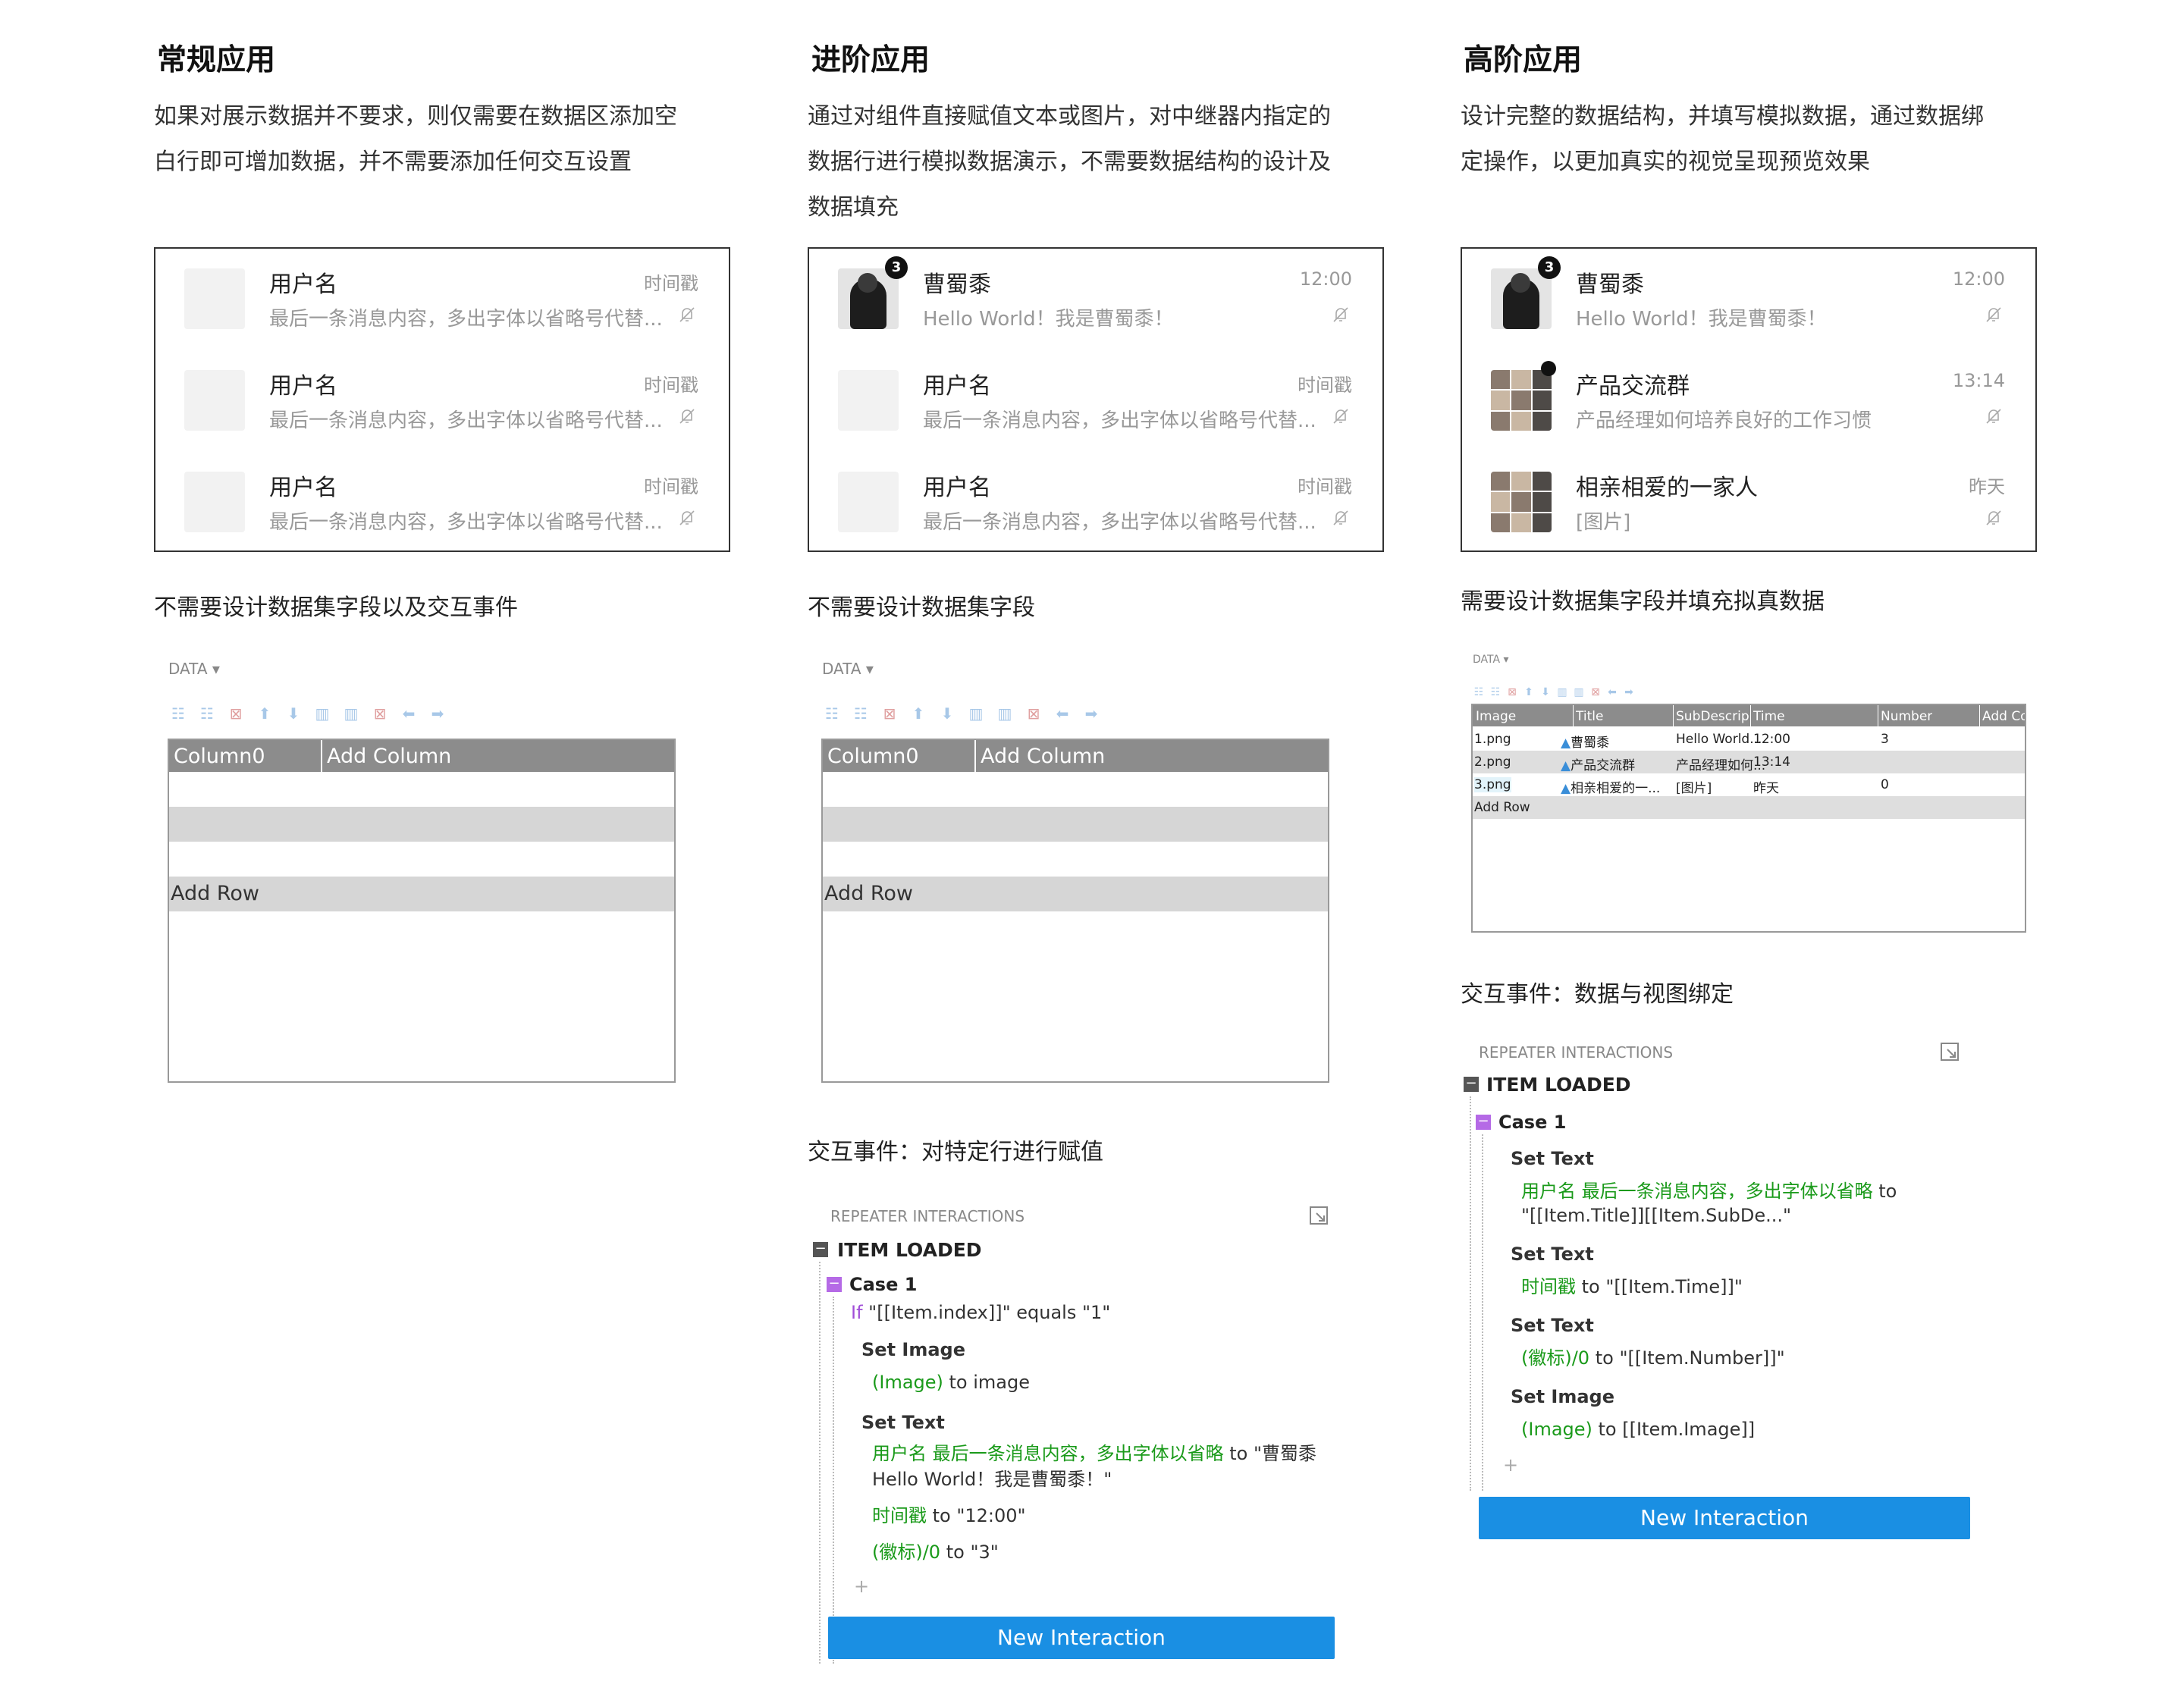  I want to click on table-row: 2.png ▲产品交流群 产品经理如何... 13:14, so click(1749, 762).